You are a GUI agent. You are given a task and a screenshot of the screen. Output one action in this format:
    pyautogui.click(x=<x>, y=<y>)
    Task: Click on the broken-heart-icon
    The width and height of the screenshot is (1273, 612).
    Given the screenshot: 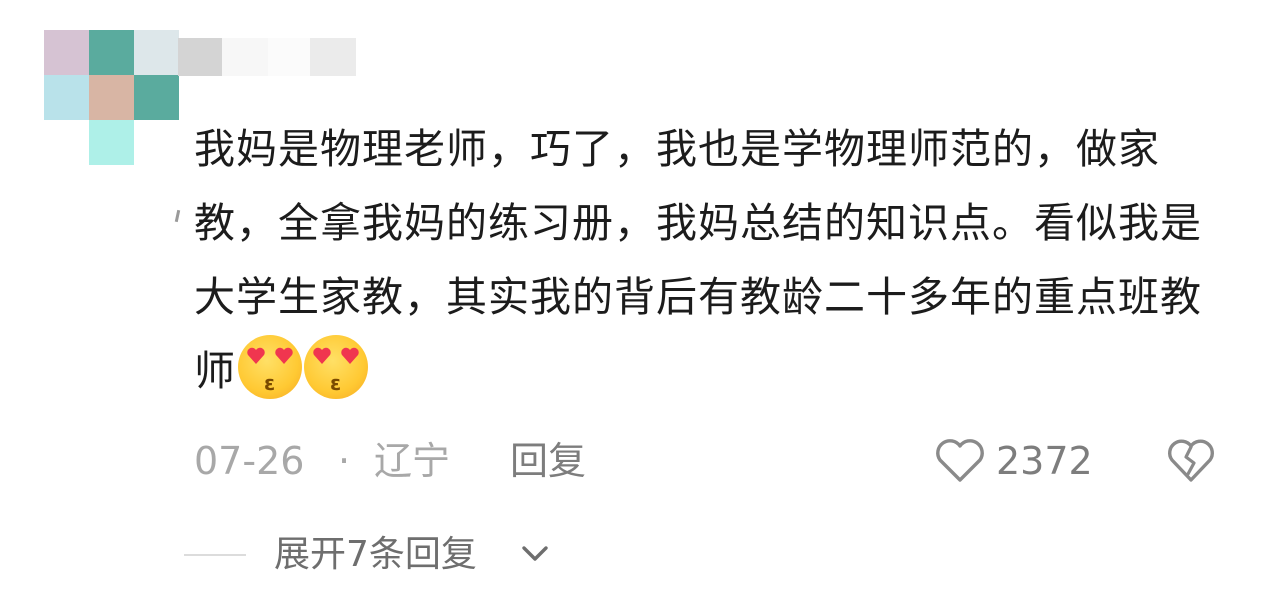 What is the action you would take?
    pyautogui.click(x=1191, y=460)
    